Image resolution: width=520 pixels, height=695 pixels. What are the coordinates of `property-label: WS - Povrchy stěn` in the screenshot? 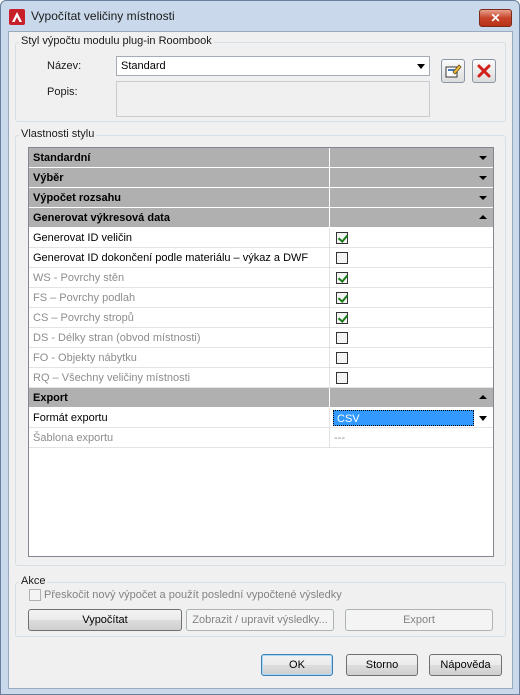 It's located at (79, 278).